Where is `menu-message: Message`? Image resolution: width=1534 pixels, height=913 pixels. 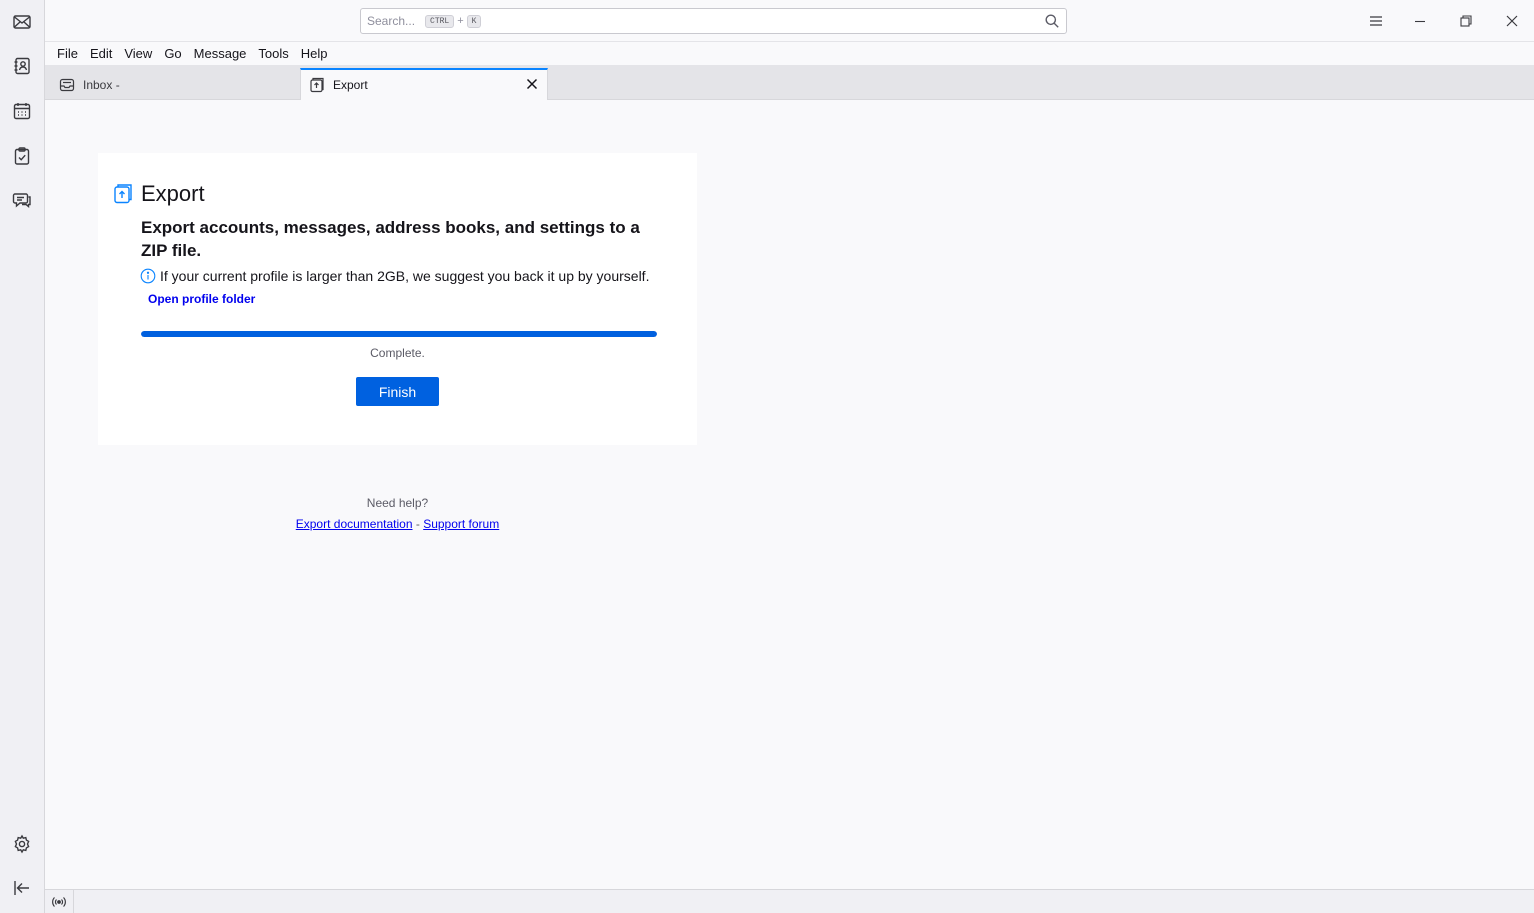 menu-message: Message is located at coordinates (220, 53).